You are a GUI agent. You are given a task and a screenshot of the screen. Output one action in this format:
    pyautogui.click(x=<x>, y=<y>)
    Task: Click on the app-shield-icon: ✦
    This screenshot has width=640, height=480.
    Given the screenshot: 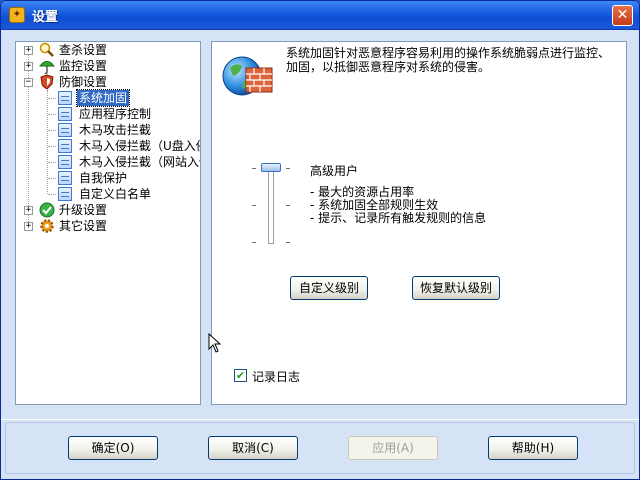 What is the action you would take?
    pyautogui.click(x=17, y=15)
    